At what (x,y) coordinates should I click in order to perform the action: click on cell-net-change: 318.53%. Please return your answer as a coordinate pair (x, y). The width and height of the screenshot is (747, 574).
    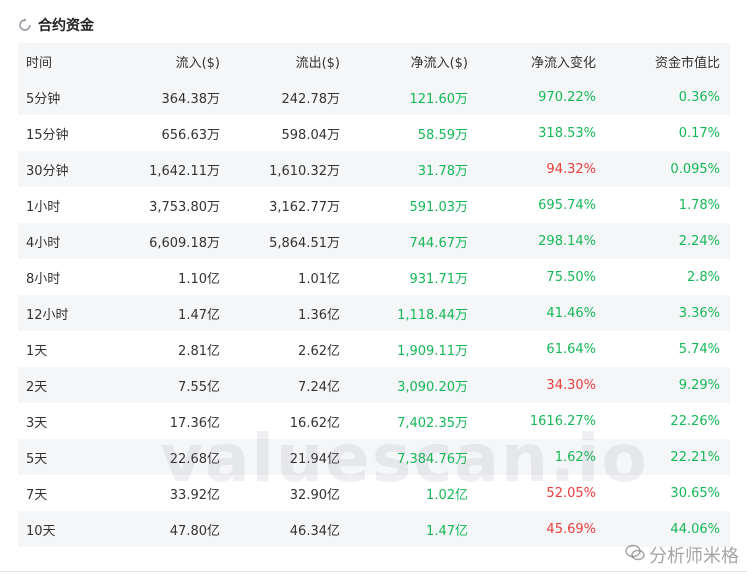
    Looking at the image, I should click on (567, 133).